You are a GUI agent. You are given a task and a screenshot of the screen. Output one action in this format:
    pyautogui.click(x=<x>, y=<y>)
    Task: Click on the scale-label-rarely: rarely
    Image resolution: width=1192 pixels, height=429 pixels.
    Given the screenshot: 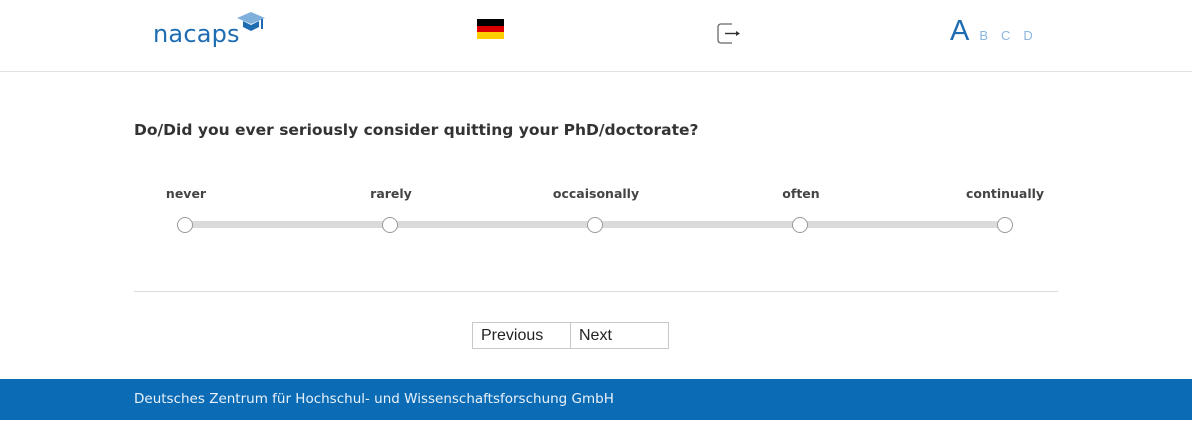 What is the action you would take?
    pyautogui.click(x=391, y=193)
    